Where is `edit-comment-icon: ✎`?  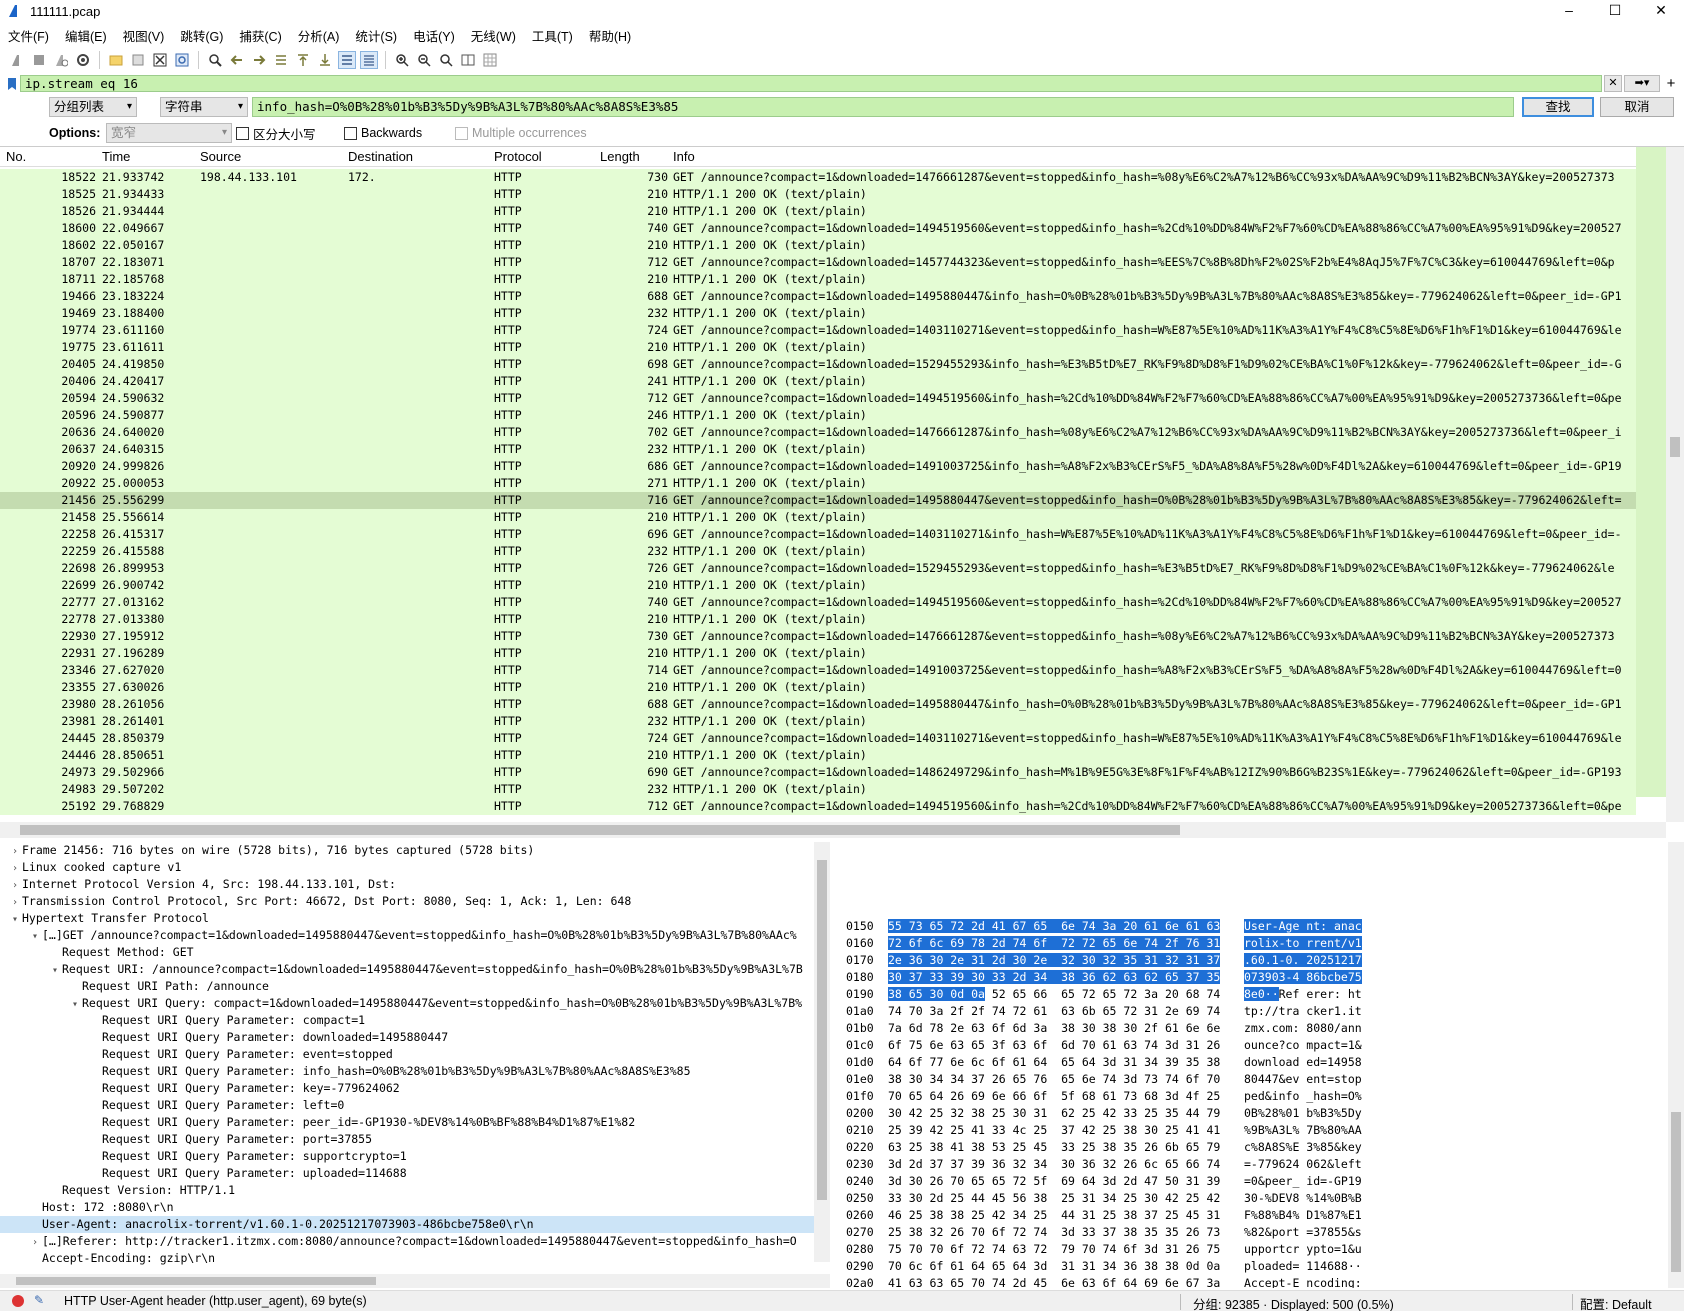 edit-comment-icon: ✎ is located at coordinates (39, 1300).